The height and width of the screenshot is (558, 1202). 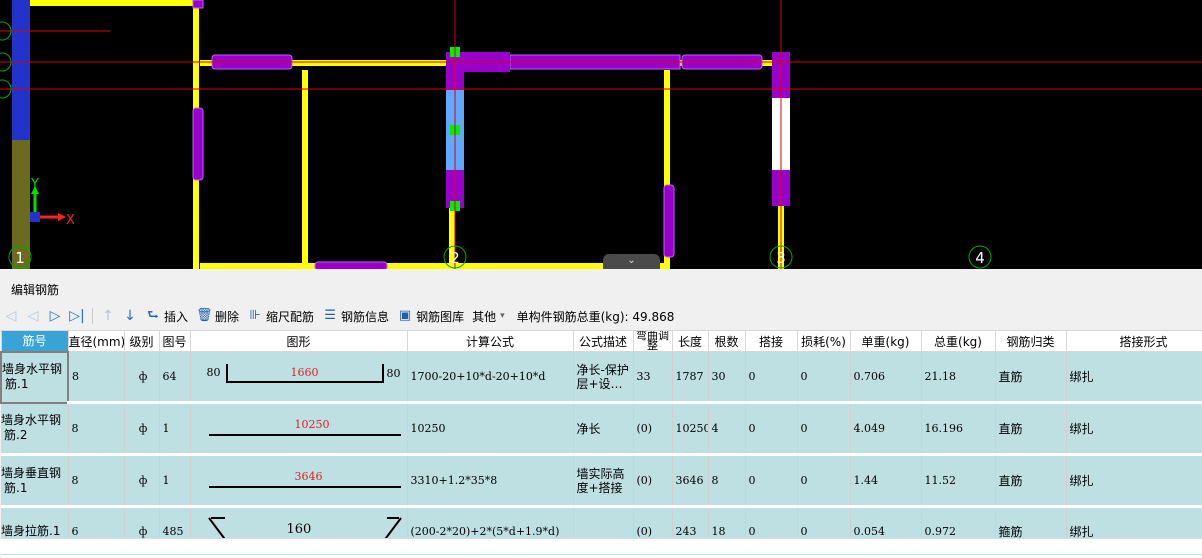 What do you see at coordinates (35, 481) in the screenshot?
I see `cell-name: 墙身垂直钢筋.1` at bounding box center [35, 481].